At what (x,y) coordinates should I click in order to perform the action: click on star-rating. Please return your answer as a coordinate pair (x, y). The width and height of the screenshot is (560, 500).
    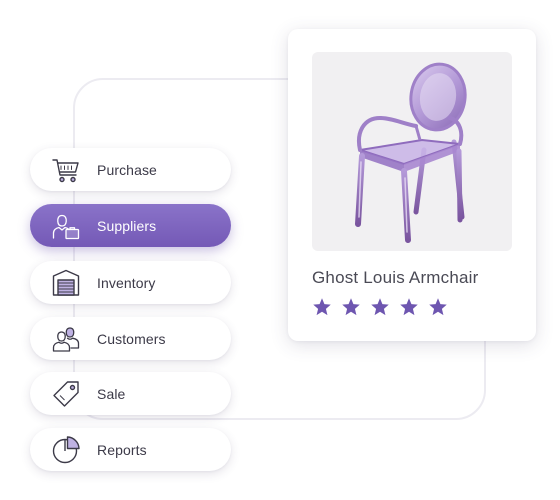
    Looking at the image, I should click on (380, 307).